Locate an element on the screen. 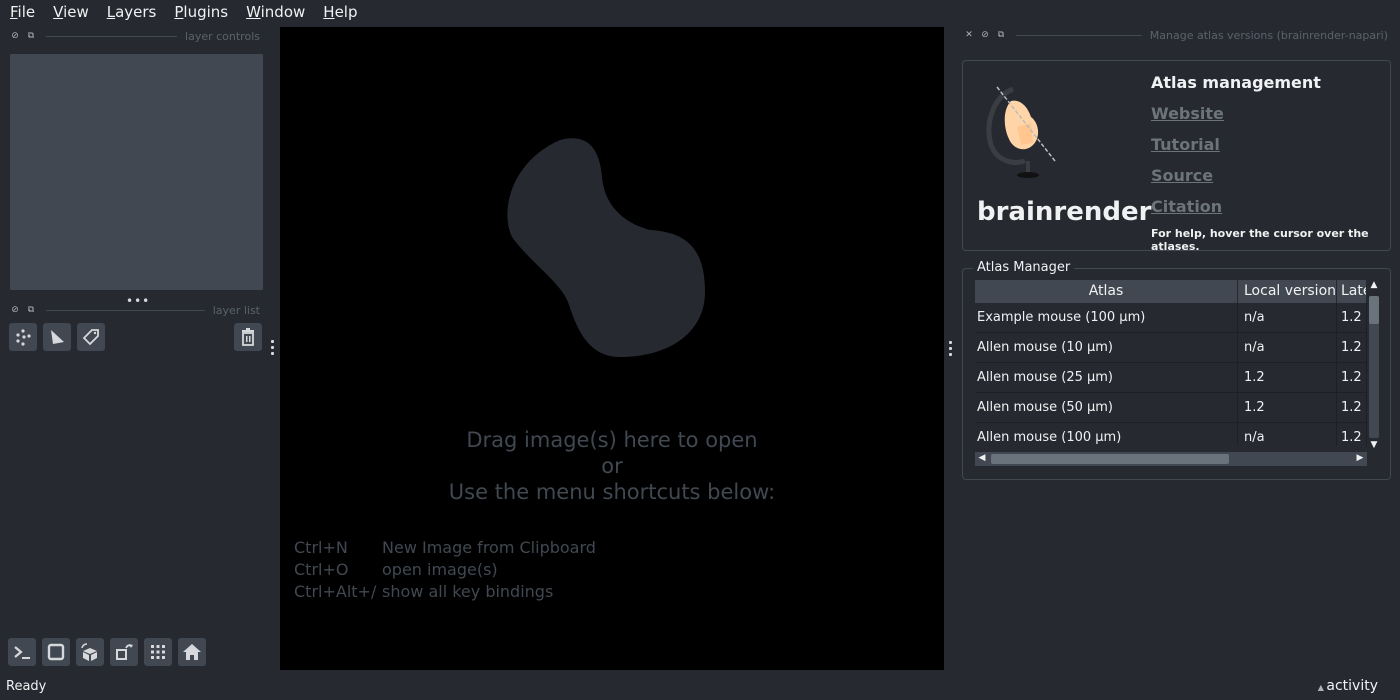  left-splitter-handle is located at coordinates (273, 347).